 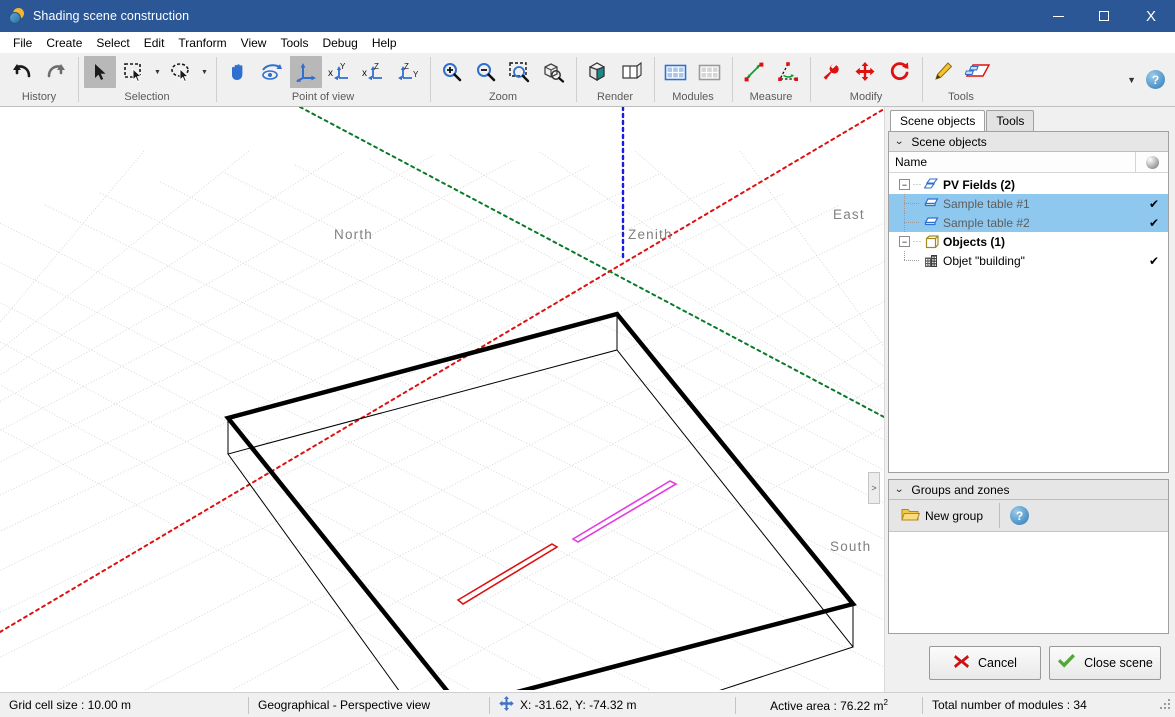 I want to click on pan-button, so click(x=238, y=72).